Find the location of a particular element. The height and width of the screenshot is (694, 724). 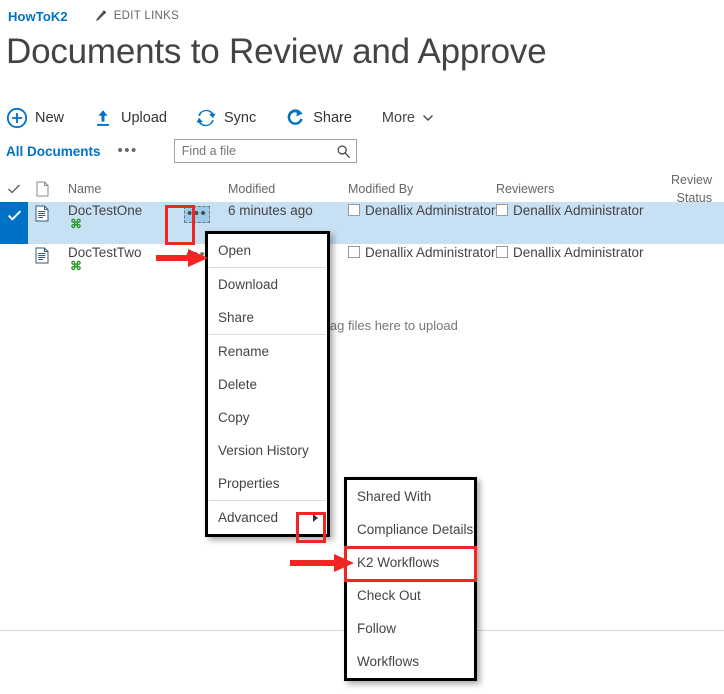

upload-arrow-icon is located at coordinates (103, 118).